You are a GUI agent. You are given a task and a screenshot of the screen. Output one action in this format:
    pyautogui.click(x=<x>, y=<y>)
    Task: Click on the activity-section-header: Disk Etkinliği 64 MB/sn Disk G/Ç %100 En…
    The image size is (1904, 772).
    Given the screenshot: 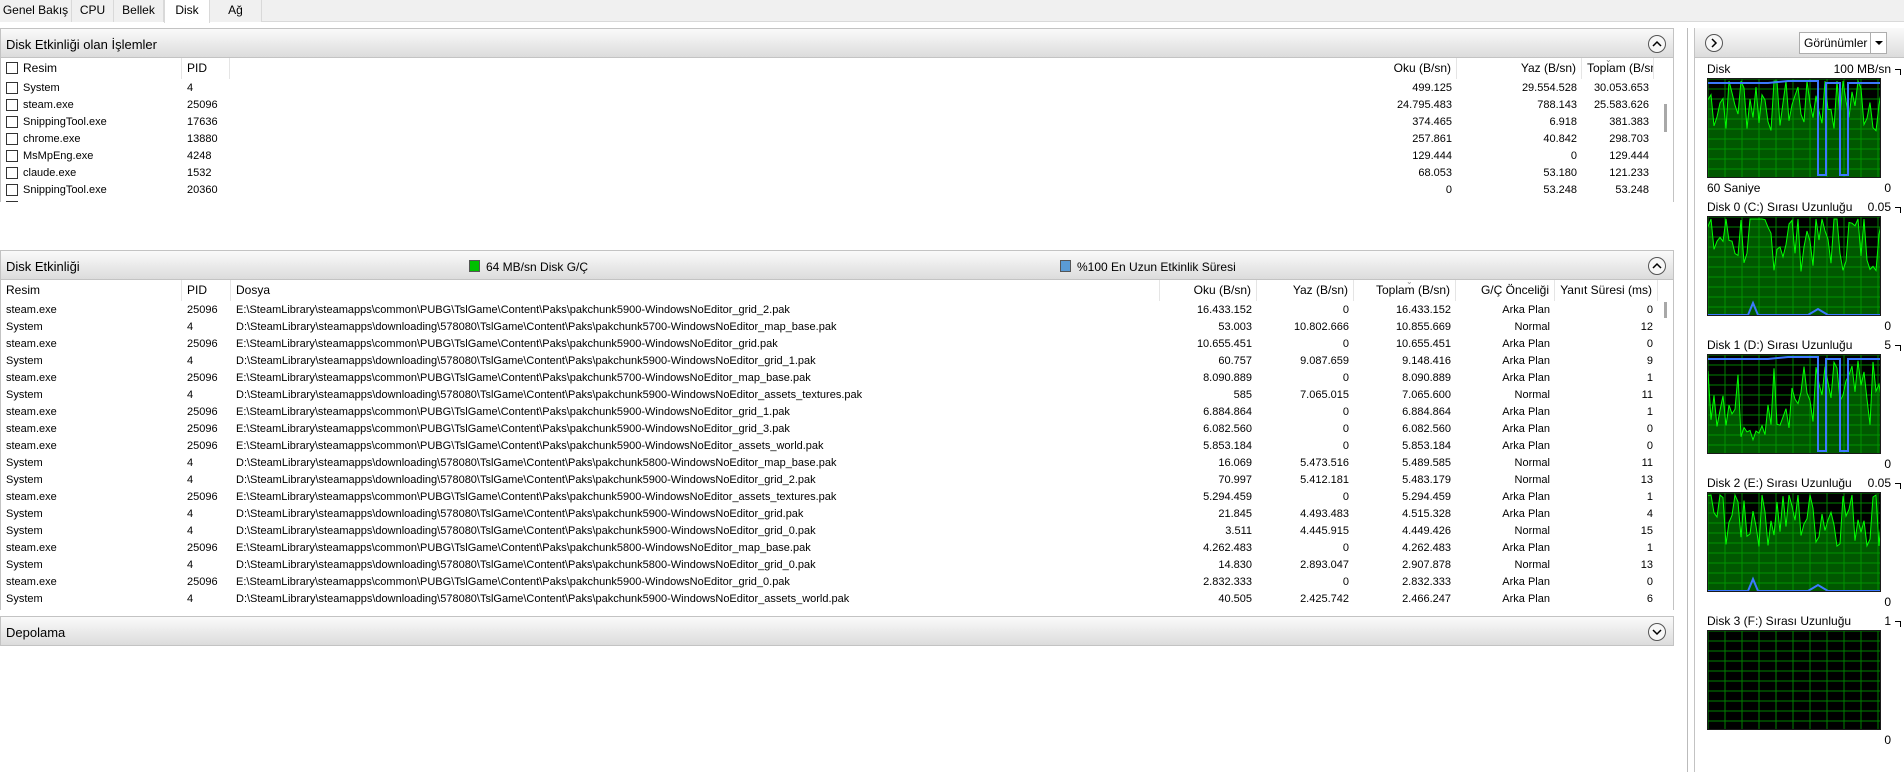 What is the action you would take?
    pyautogui.click(x=837, y=265)
    